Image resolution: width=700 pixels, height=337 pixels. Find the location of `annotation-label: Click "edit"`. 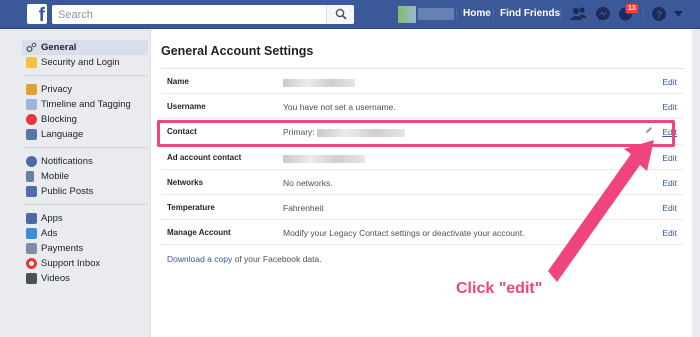

annotation-label: Click "edit" is located at coordinates (499, 288).